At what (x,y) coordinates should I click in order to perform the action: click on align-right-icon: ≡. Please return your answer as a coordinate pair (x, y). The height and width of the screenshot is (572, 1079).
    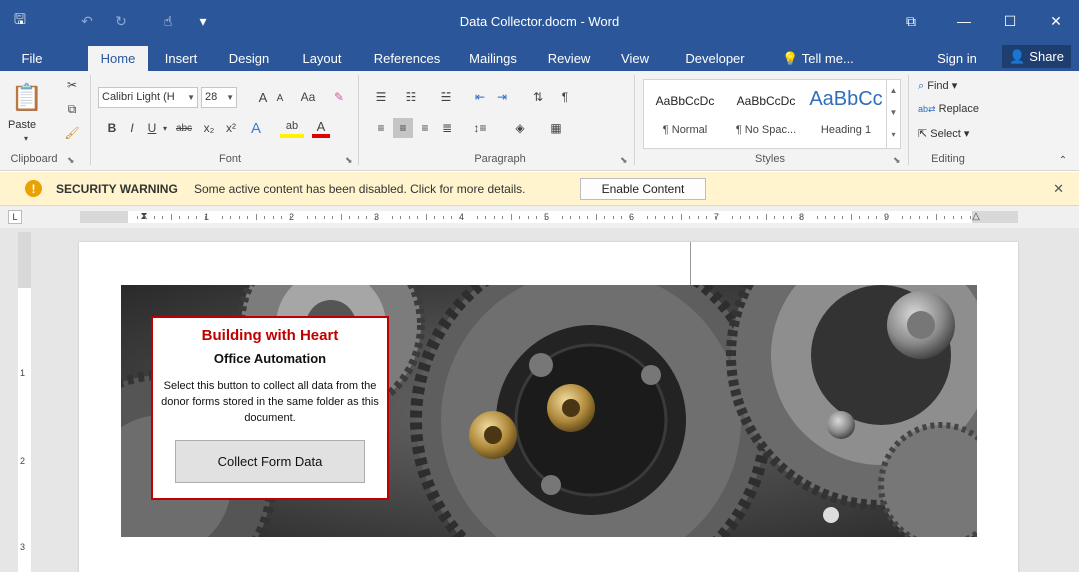
    Looking at the image, I should click on (425, 128).